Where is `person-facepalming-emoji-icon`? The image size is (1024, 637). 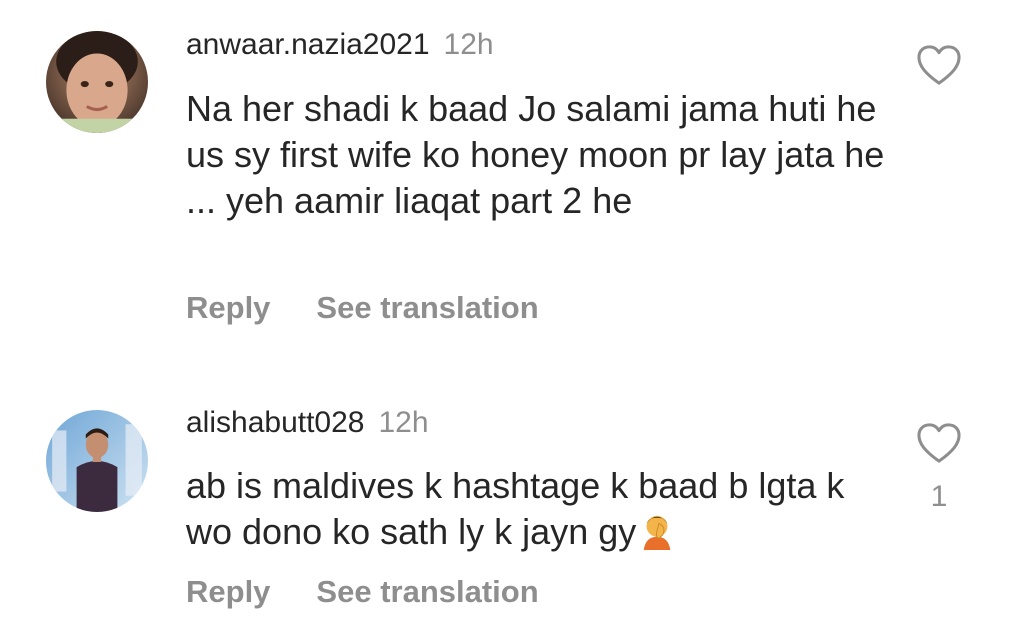
person-facepalming-emoji-icon is located at coordinates (657, 531).